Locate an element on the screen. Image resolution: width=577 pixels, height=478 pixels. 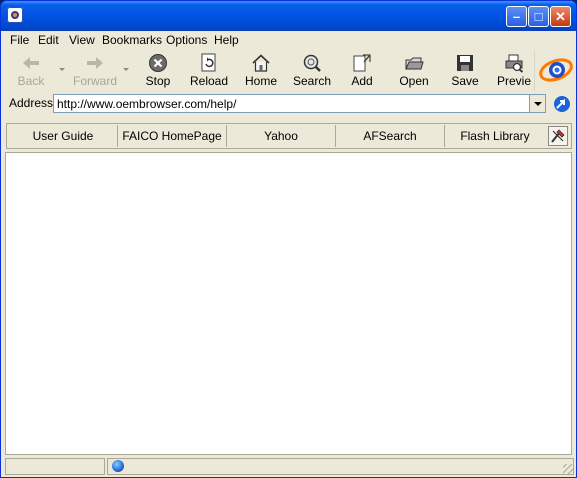
menu-view: View is located at coordinates (82, 40).